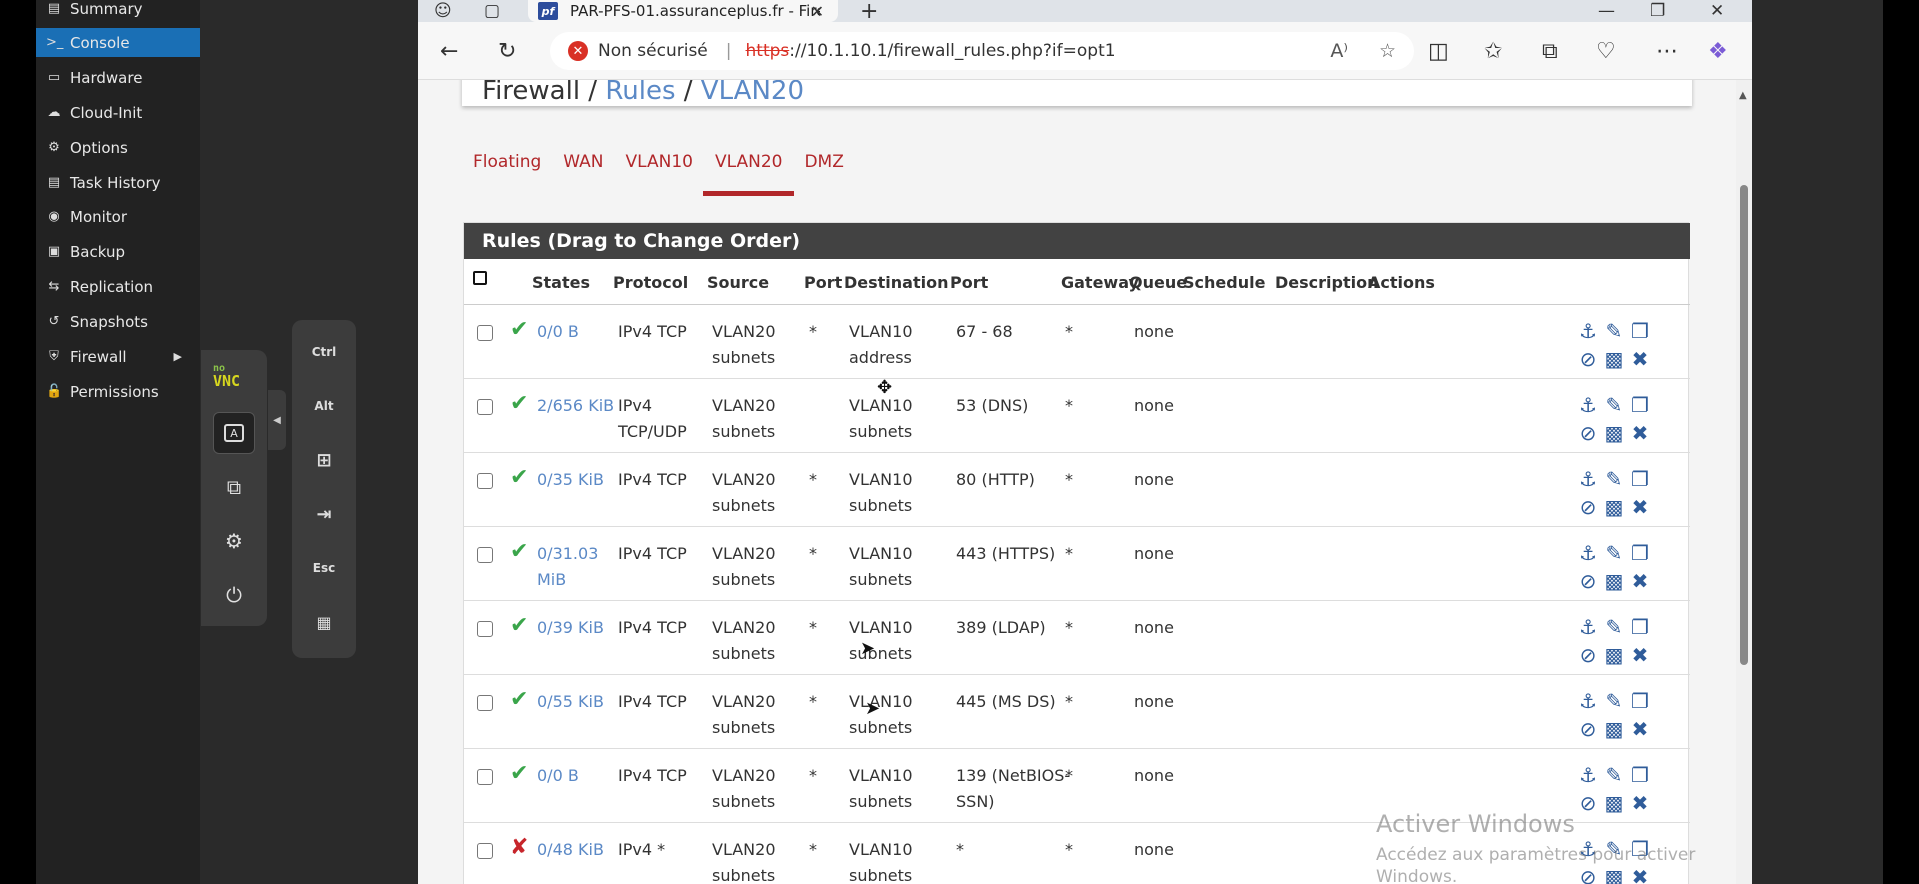 The width and height of the screenshot is (1919, 884). What do you see at coordinates (1718, 51) in the screenshot?
I see `copilot-icon: ❖` at bounding box center [1718, 51].